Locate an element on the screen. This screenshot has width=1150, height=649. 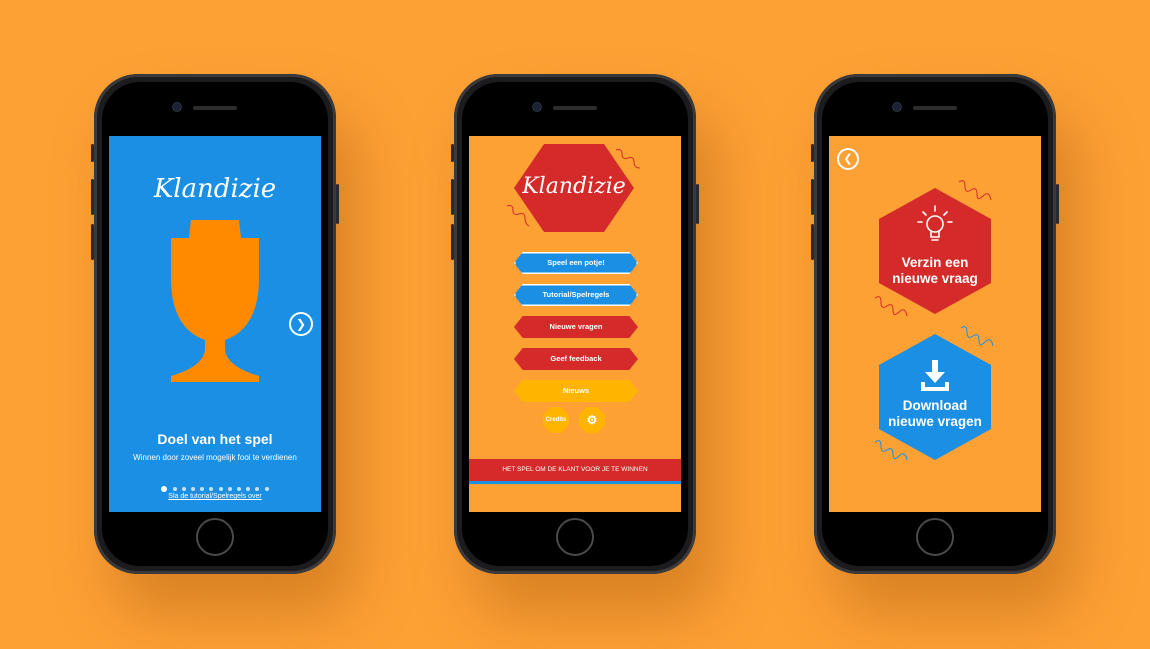
download-icon is located at coordinates (935, 375).